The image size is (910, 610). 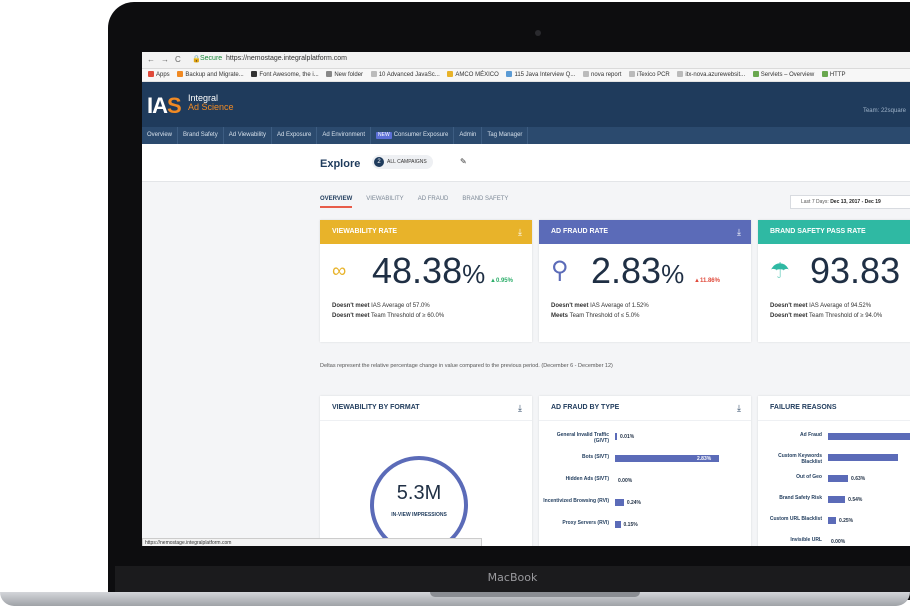 What do you see at coordinates (595, 316) in the screenshot?
I see `threshold-line: Meets Team Threshold of ≤ 5.0%` at bounding box center [595, 316].